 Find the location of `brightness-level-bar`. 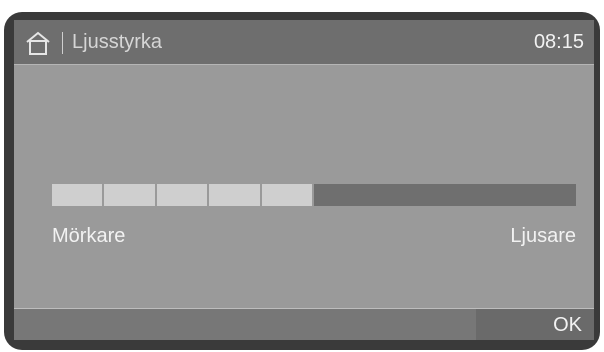

brightness-level-bar is located at coordinates (314, 195).